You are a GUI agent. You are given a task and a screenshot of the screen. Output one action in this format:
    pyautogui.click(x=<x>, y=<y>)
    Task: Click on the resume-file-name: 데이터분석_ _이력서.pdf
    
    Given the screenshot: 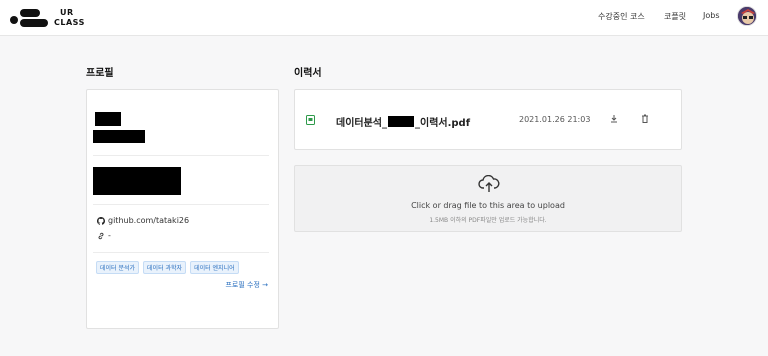 What is the action you would take?
    pyautogui.click(x=403, y=121)
    